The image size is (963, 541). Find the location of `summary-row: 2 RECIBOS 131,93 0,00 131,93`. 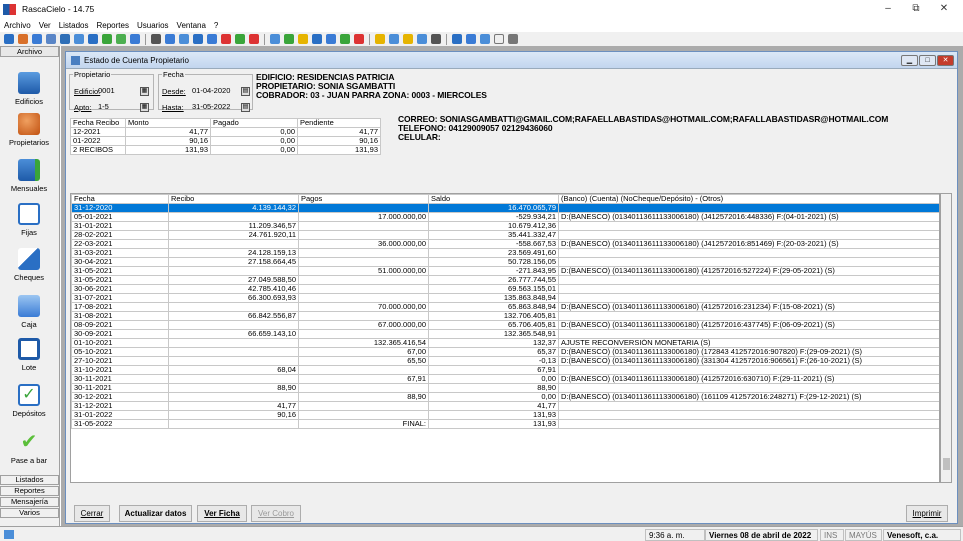

summary-row: 2 RECIBOS 131,93 0,00 131,93 is located at coordinates (225, 150).